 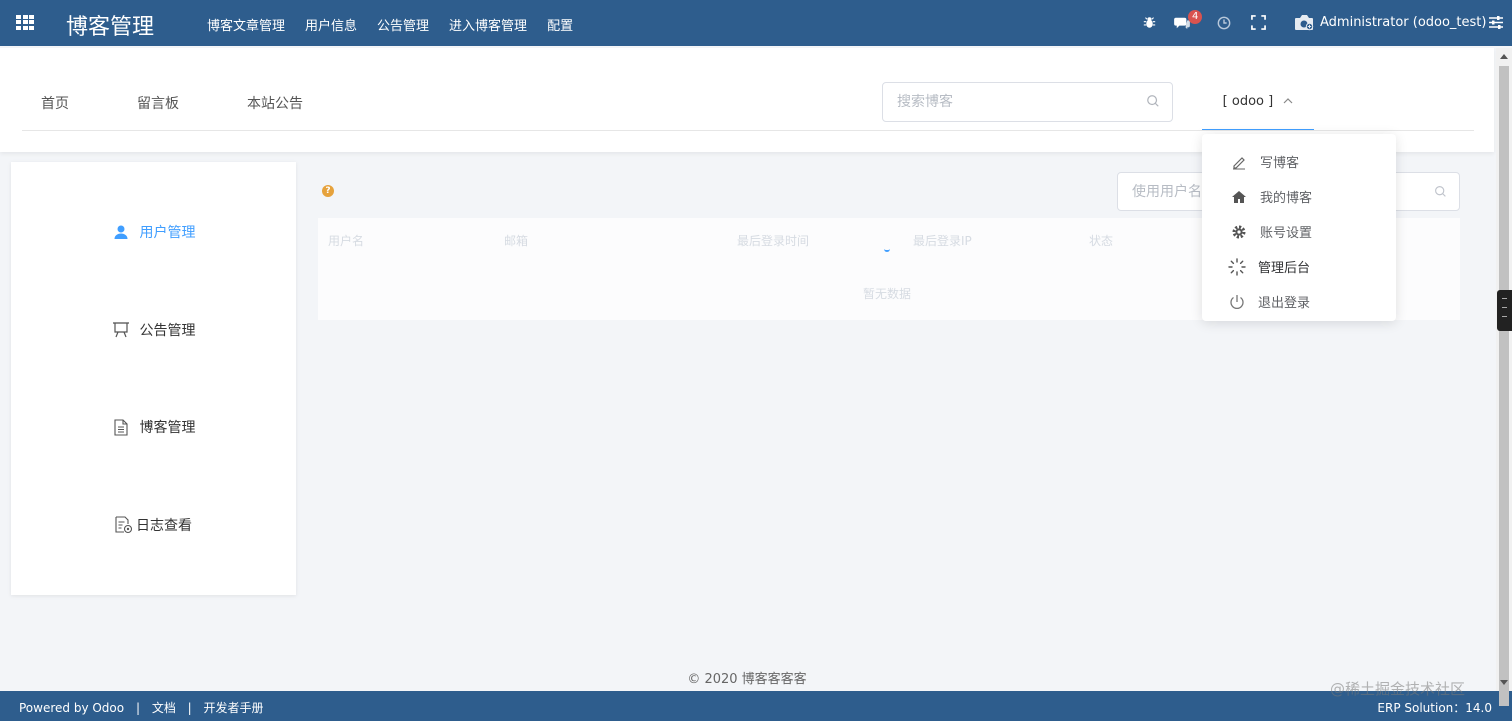 What do you see at coordinates (1280, 163) in the screenshot?
I see `dropdown-label: 写博客` at bounding box center [1280, 163].